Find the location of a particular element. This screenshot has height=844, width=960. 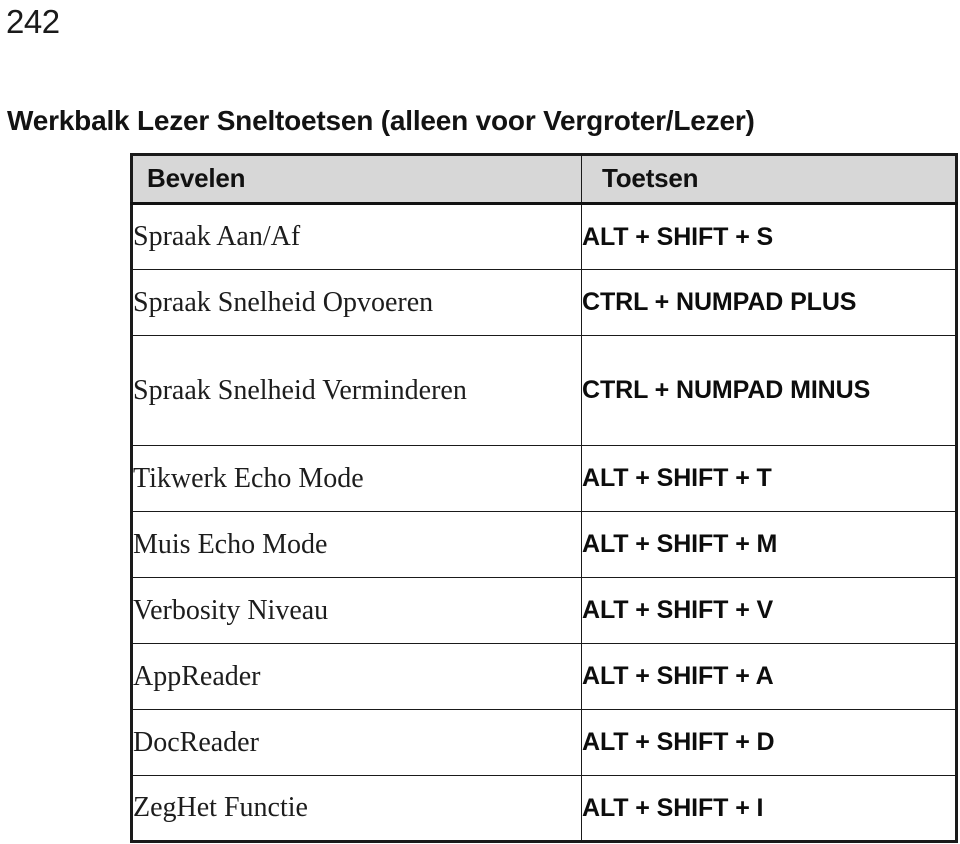

table-row: ZegHet Functie ALT + SHIFT + I is located at coordinates (544, 808).